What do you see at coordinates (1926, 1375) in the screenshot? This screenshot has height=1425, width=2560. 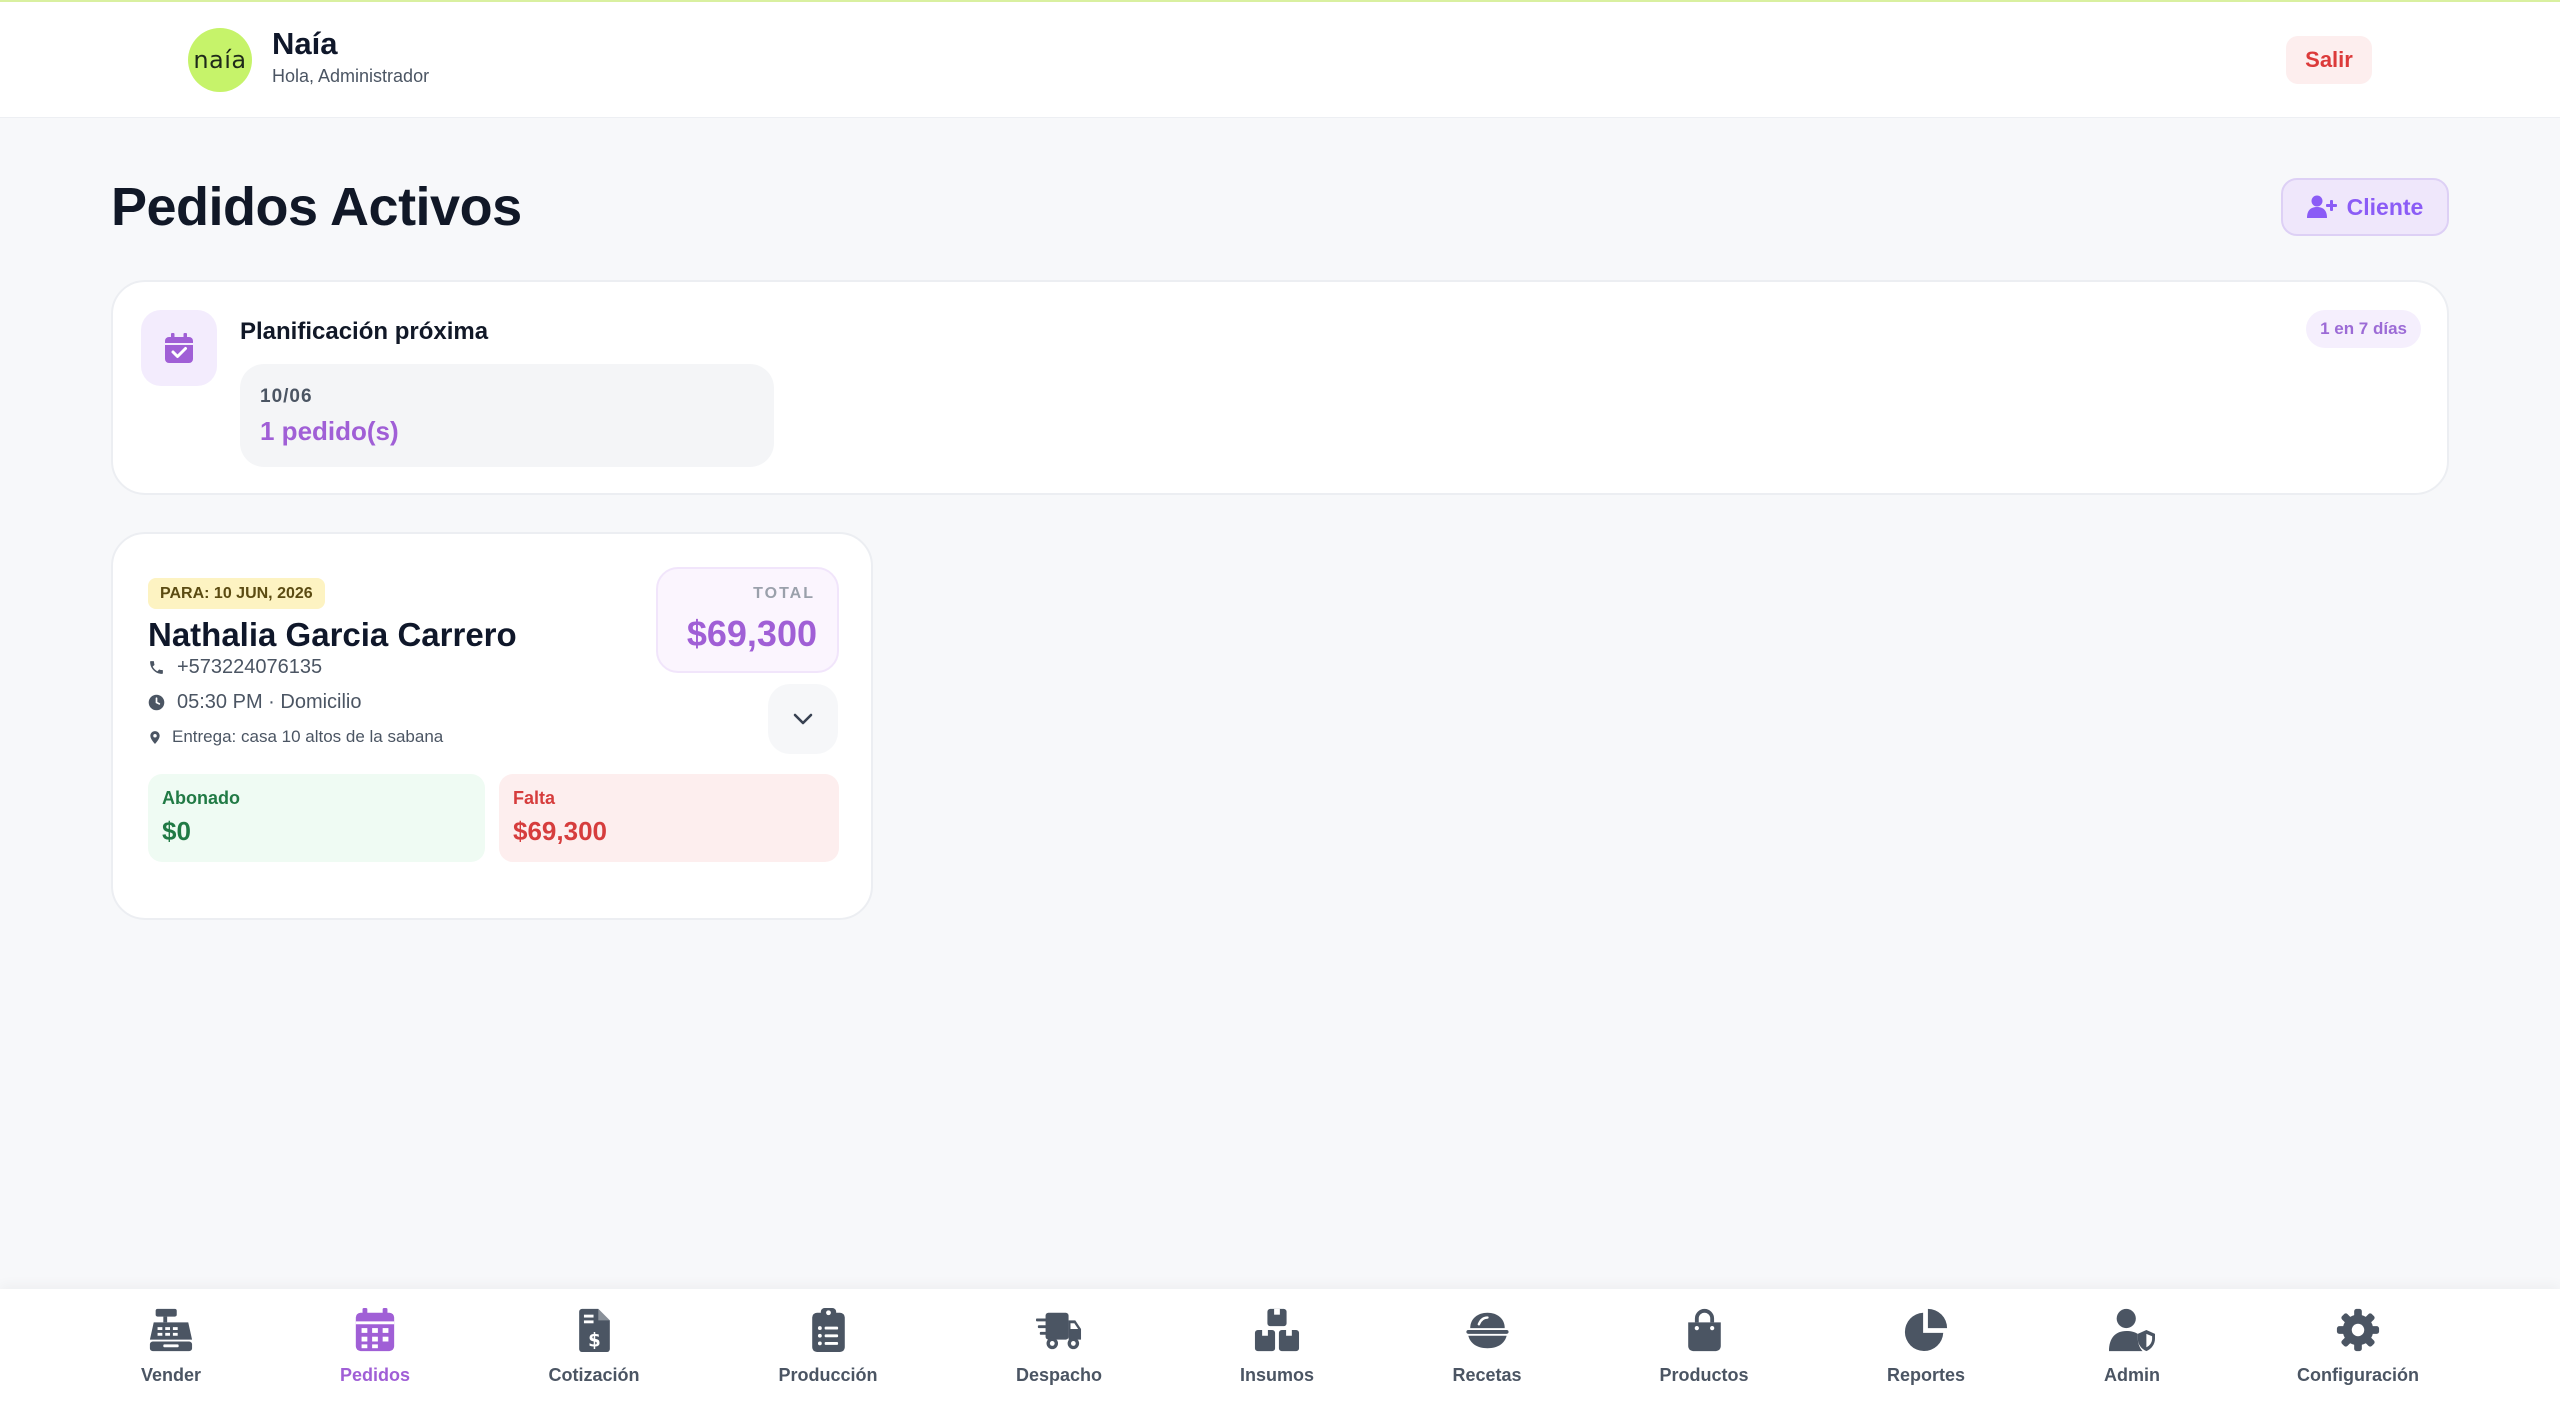 I see `nav-label: Reportes` at bounding box center [1926, 1375].